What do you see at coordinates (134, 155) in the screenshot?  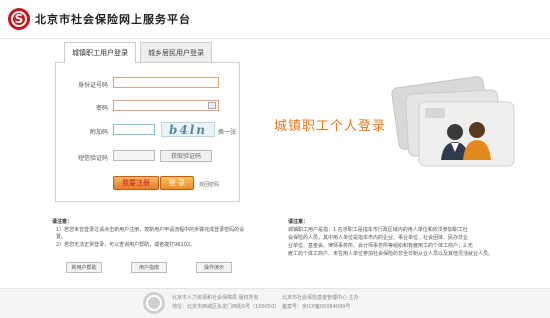 I see `sms-code-input` at bounding box center [134, 155].